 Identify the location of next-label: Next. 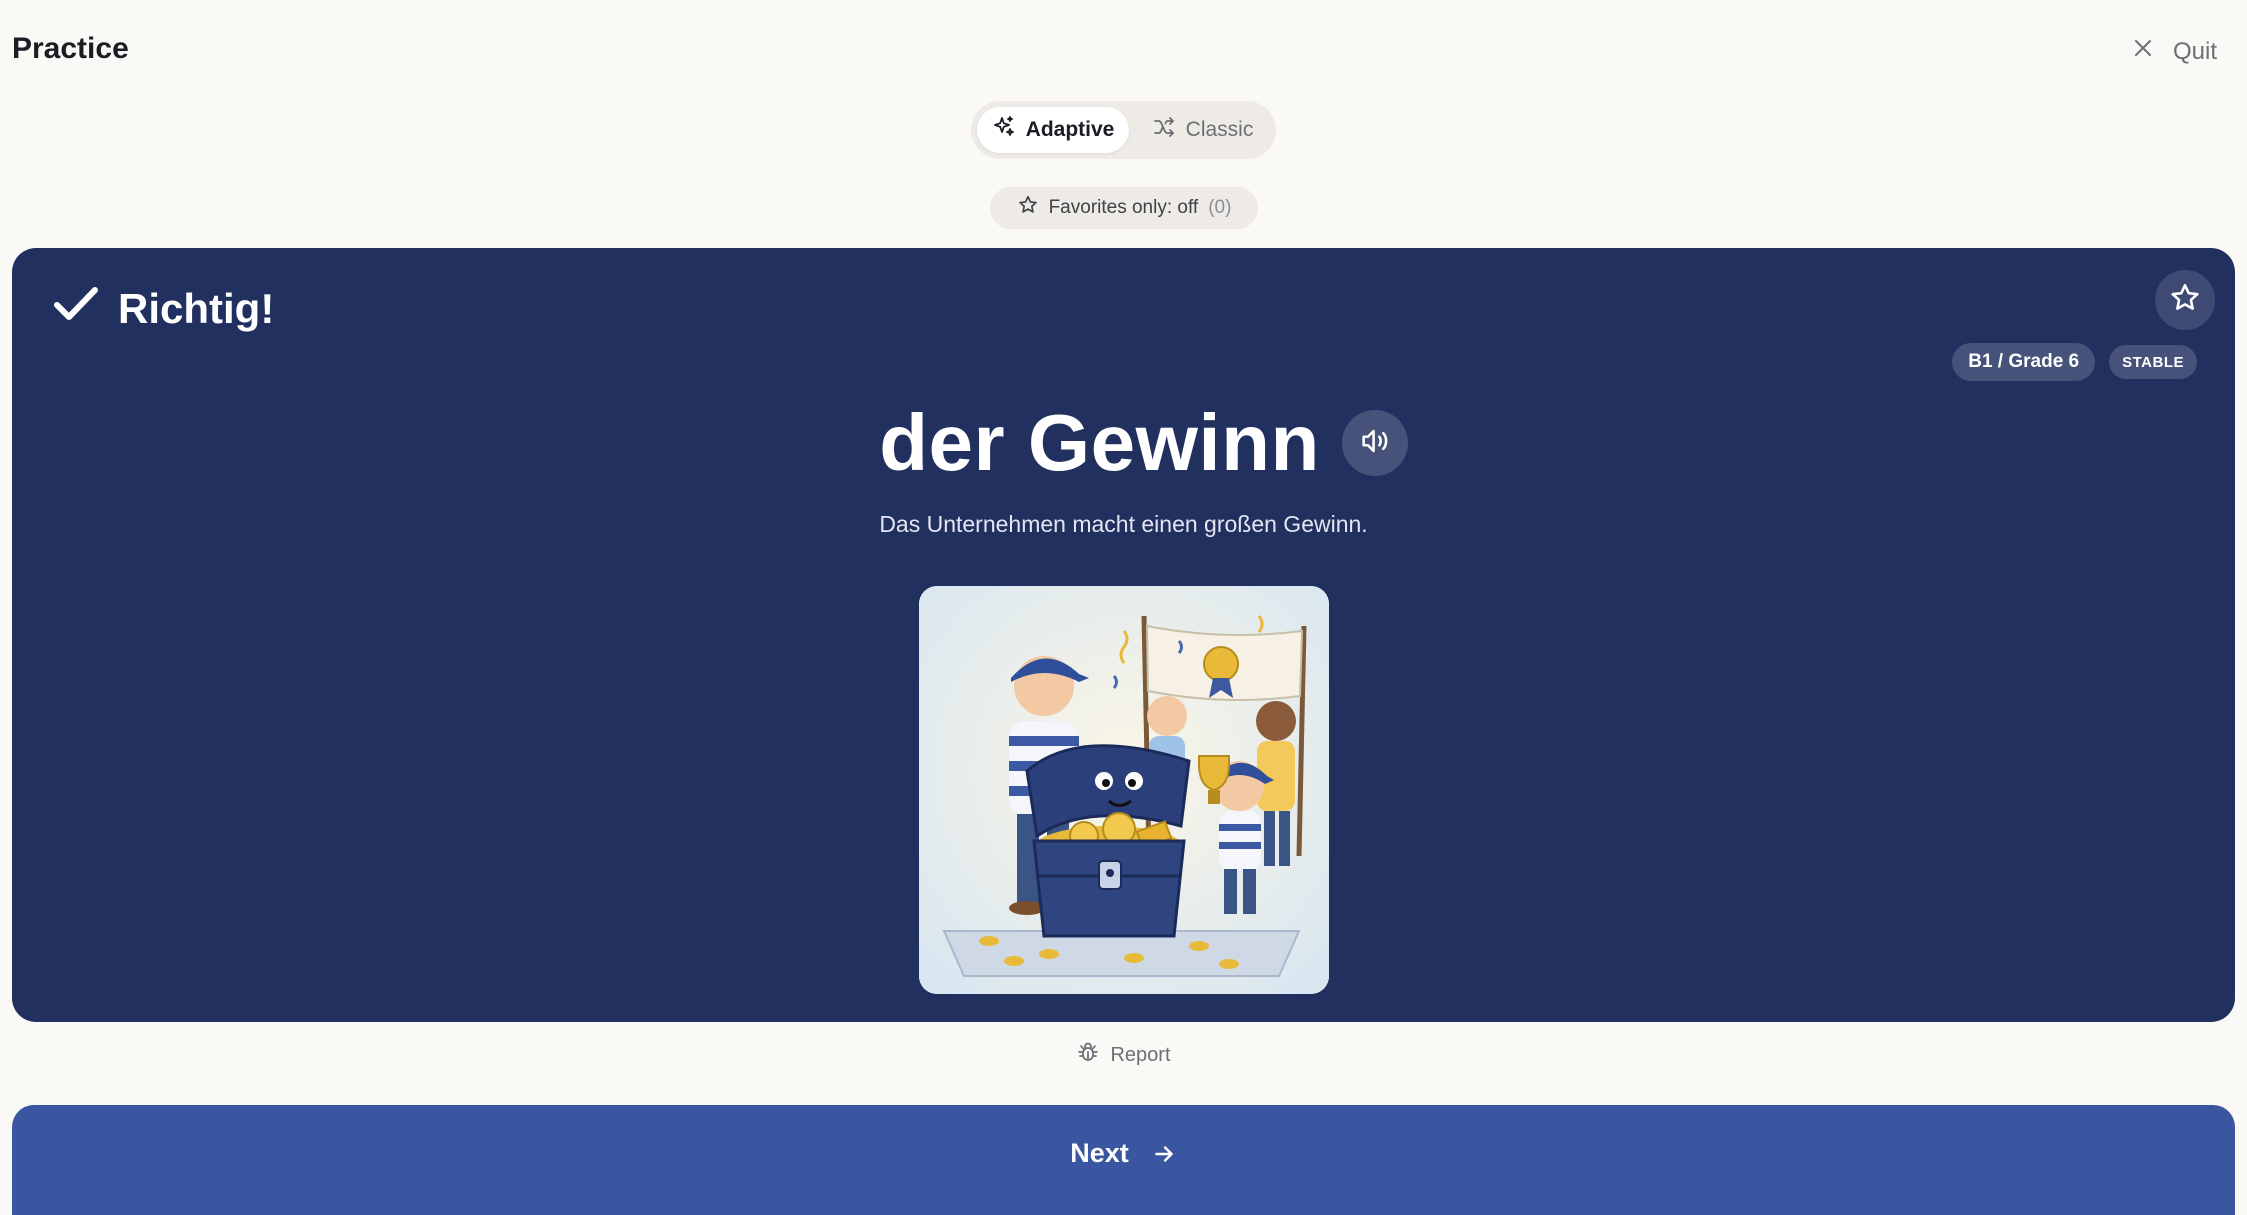
(1099, 1153).